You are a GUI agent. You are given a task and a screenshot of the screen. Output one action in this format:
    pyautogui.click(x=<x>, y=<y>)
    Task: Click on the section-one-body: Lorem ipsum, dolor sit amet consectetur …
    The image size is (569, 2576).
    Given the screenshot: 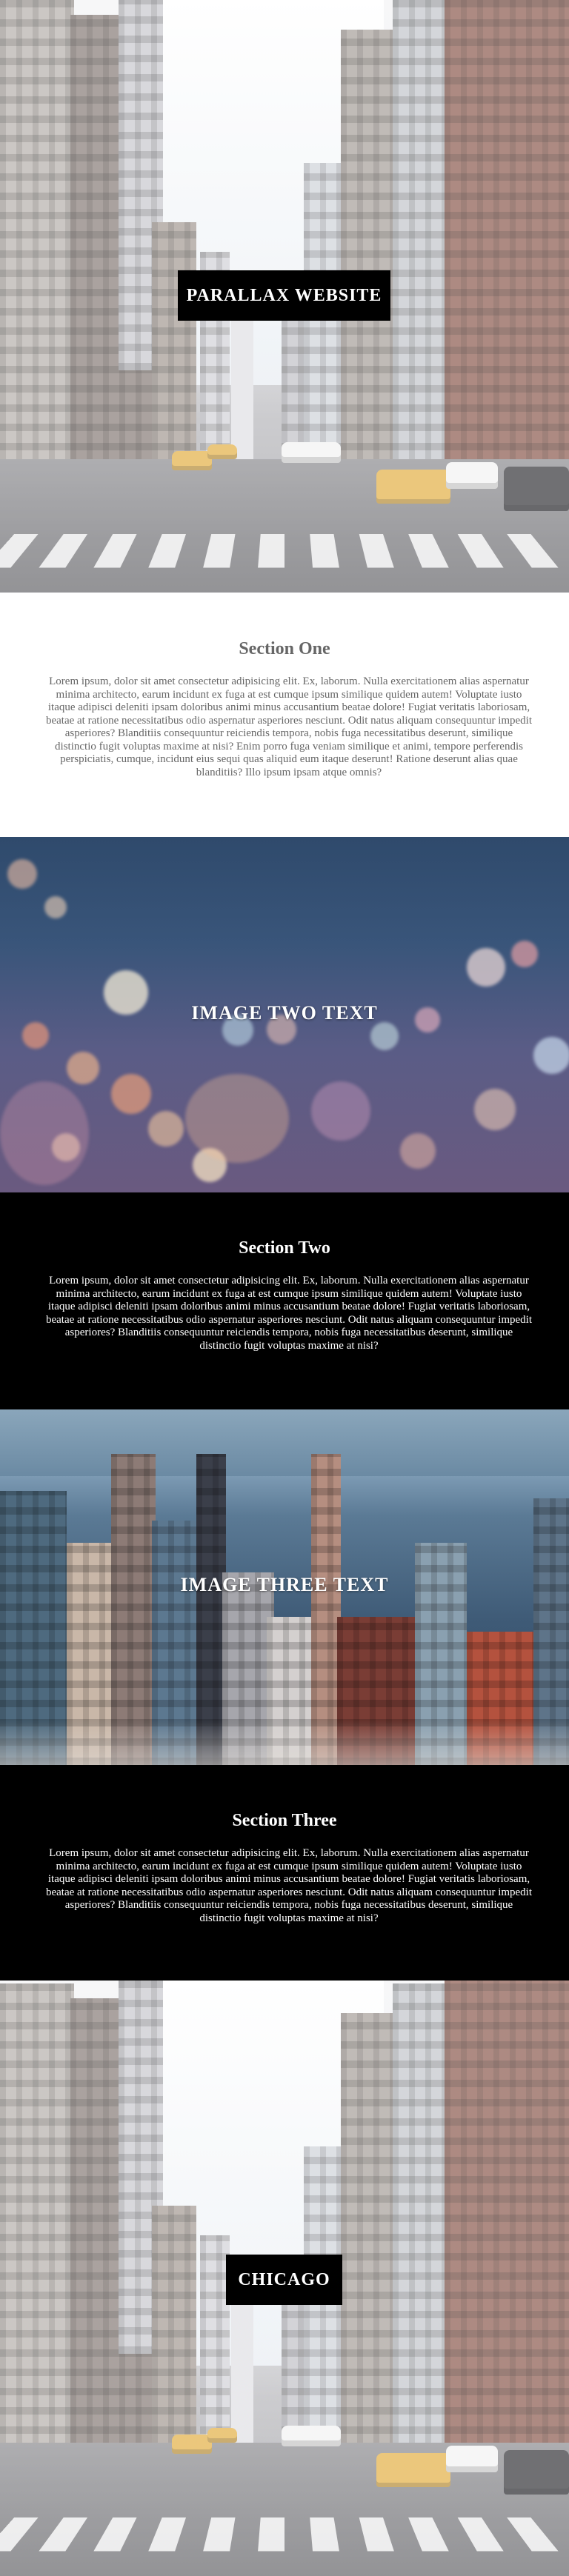 What is the action you would take?
    pyautogui.click(x=289, y=726)
    